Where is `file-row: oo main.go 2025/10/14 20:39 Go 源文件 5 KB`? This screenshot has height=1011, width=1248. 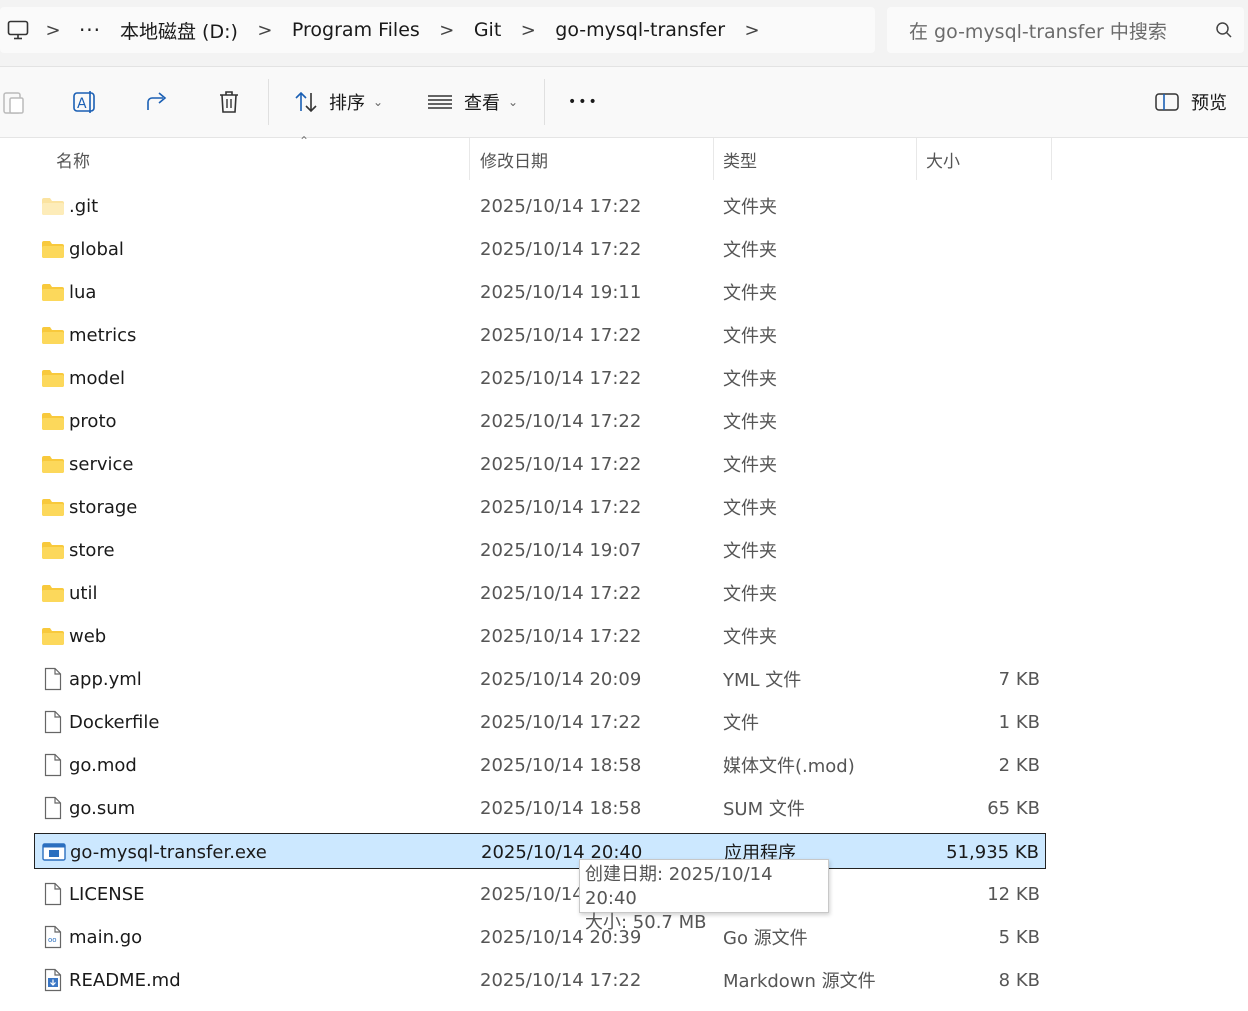 file-row: oo main.go 2025/10/14 20:39 Go 源文件 5 KB is located at coordinates (540, 937).